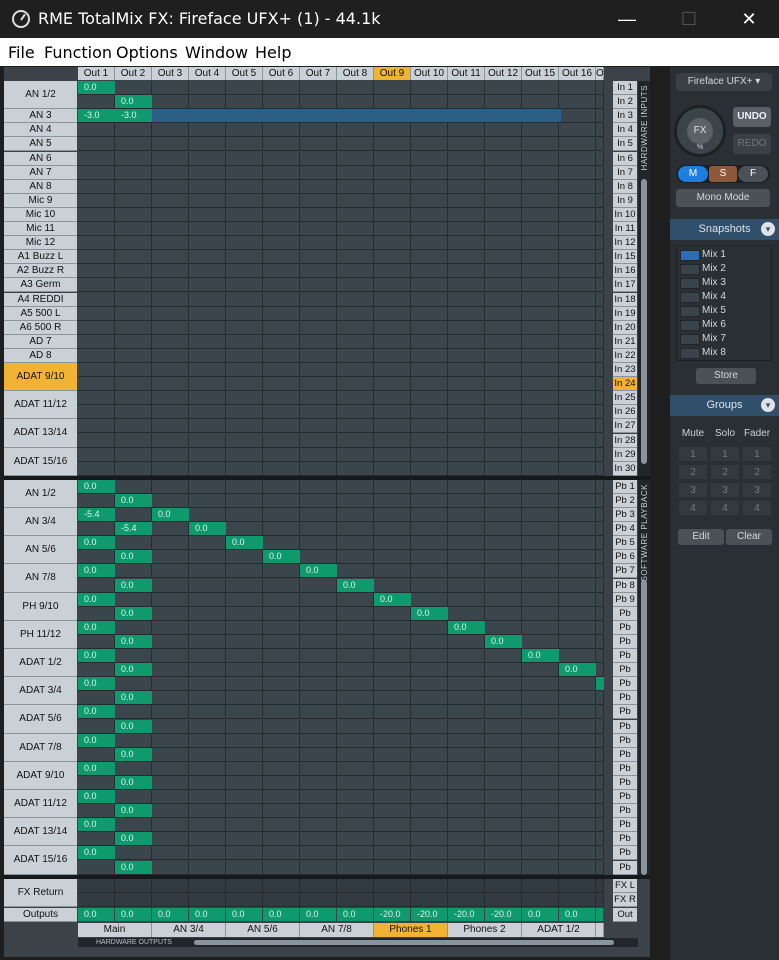 This screenshot has width=779, height=960. I want to click on group-button: 1, so click(725, 454).